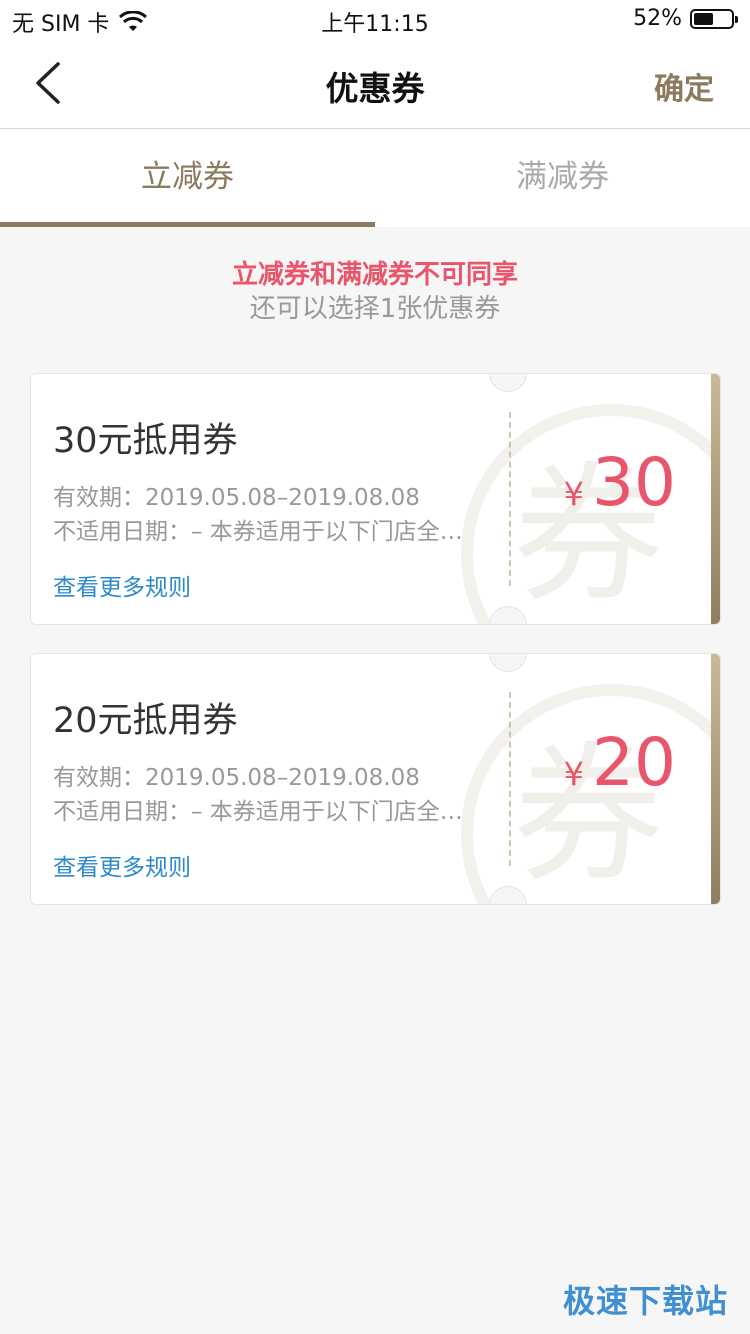 The width and height of the screenshot is (750, 1334). What do you see at coordinates (187, 178) in the screenshot?
I see `tab-instant-discount: 立减券` at bounding box center [187, 178].